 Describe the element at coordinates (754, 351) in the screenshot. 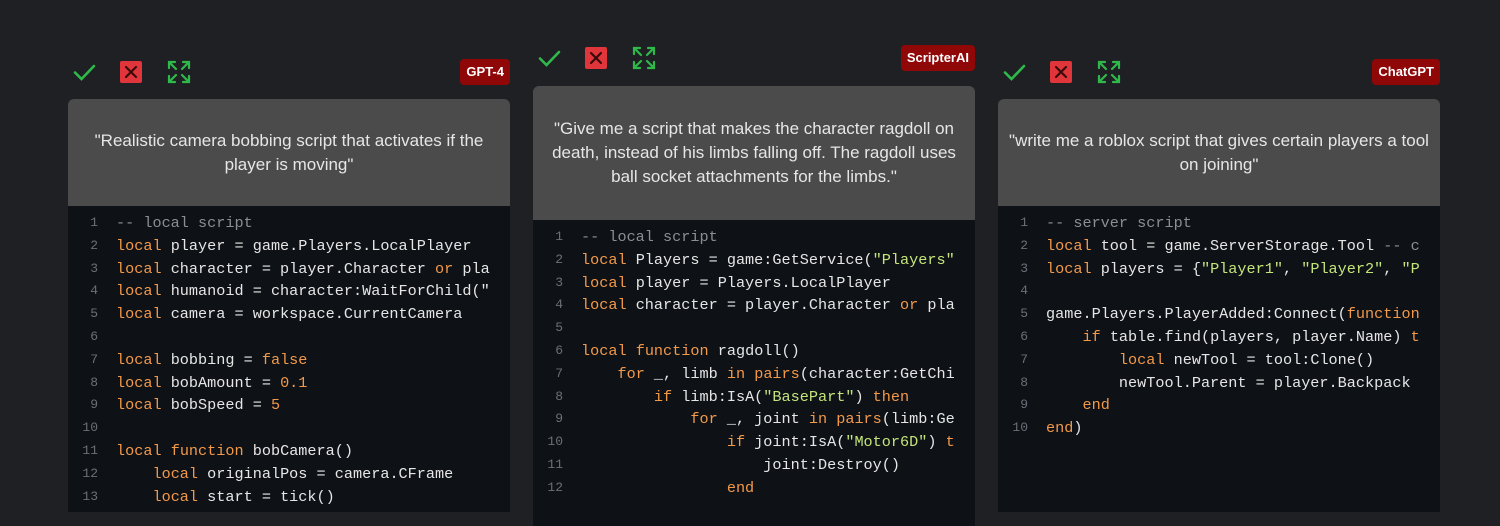

I see `code-line: 6 local function ragdoll()` at that location.